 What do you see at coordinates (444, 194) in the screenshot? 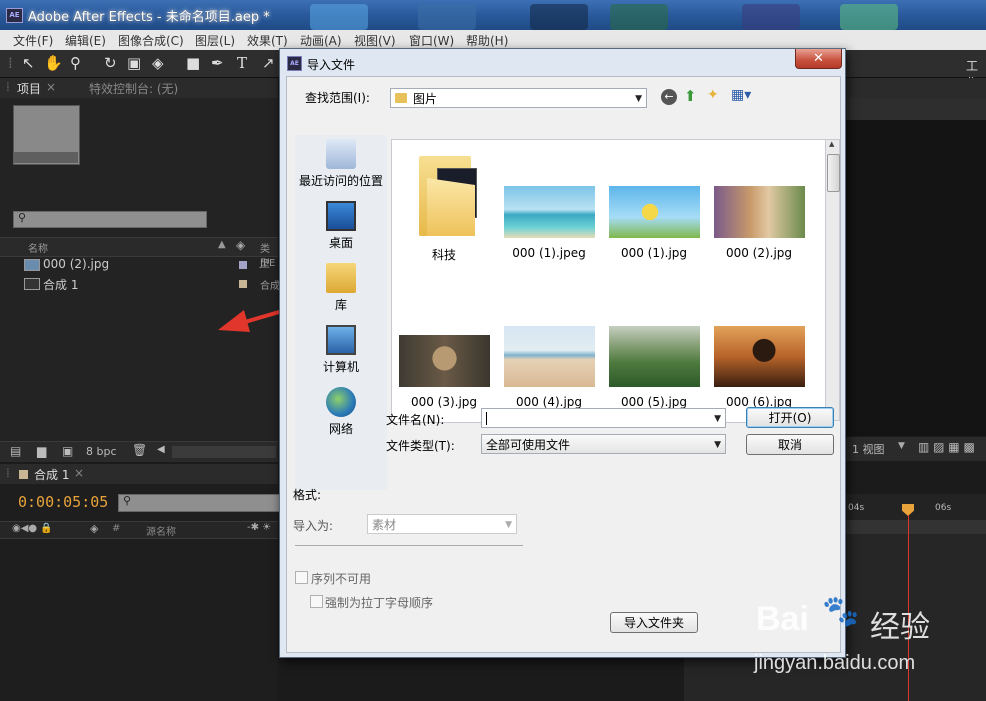
I see `folder-icon` at bounding box center [444, 194].